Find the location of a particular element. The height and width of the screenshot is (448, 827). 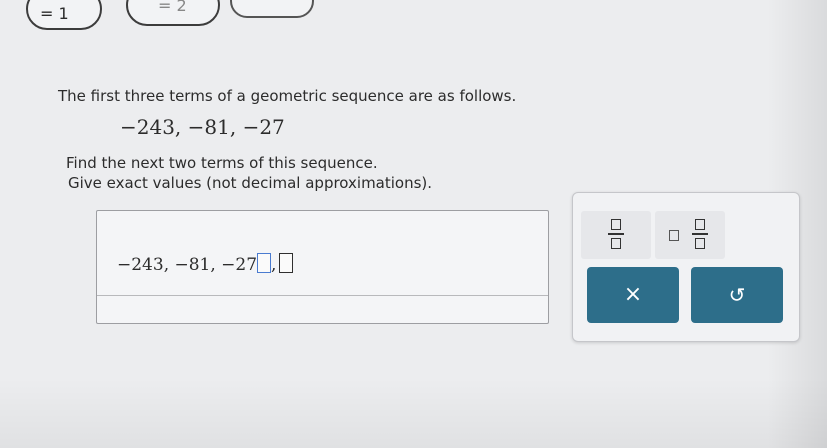

choice-pill-1: = 1 is located at coordinates (64, 15).